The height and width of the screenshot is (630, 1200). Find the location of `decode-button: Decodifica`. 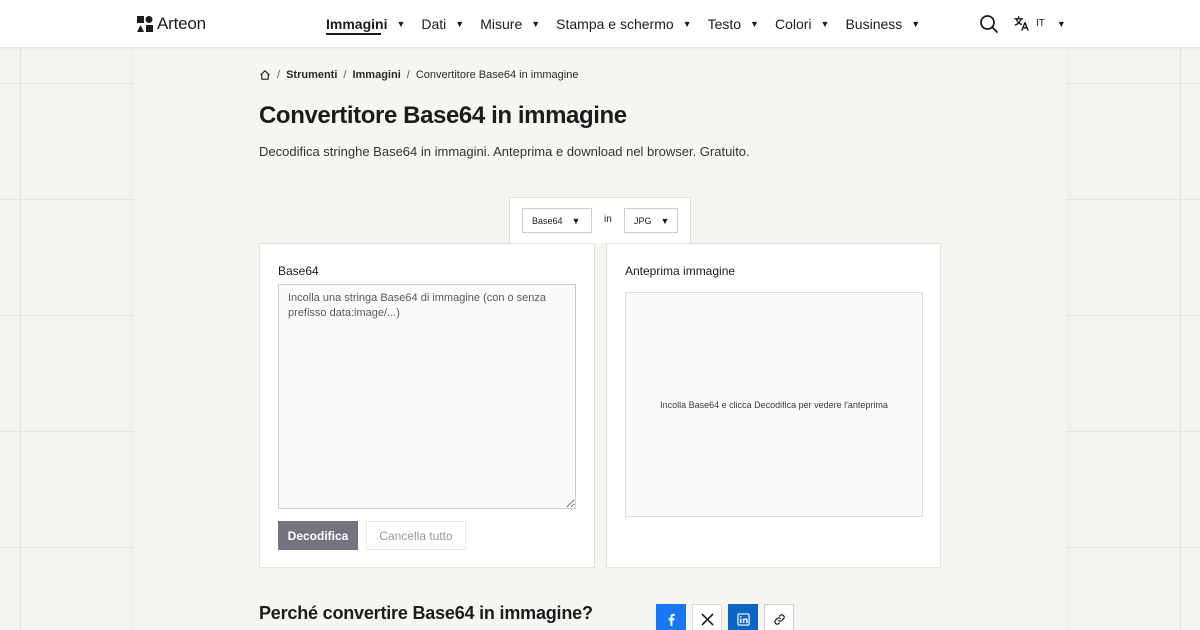

decode-button: Decodifica is located at coordinates (318, 535).